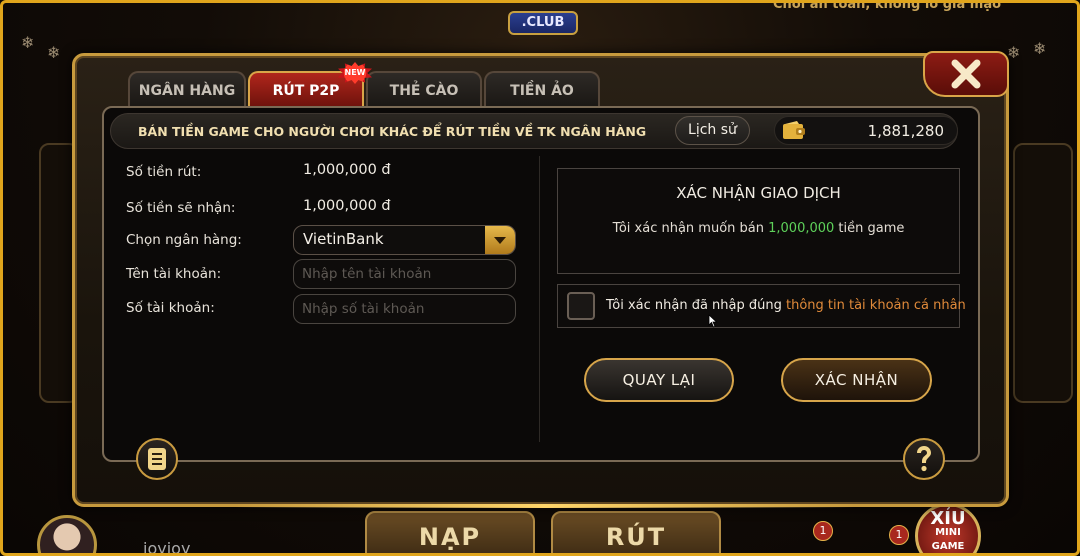 This screenshot has width=1080, height=556. What do you see at coordinates (347, 206) in the screenshot?
I see `receive-amount-value: 1,000,000 đ` at bounding box center [347, 206].